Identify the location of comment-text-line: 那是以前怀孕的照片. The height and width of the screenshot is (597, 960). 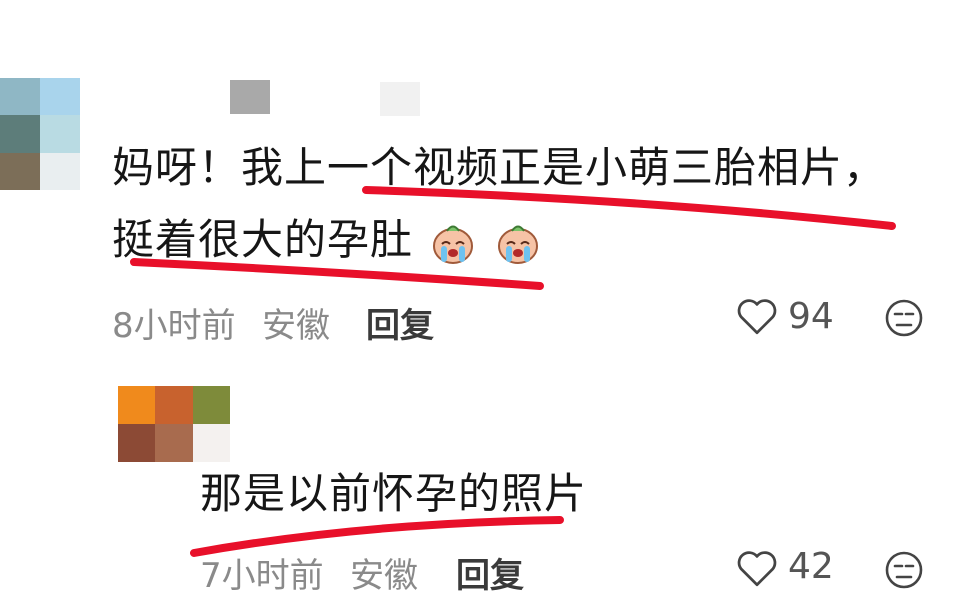
(394, 493).